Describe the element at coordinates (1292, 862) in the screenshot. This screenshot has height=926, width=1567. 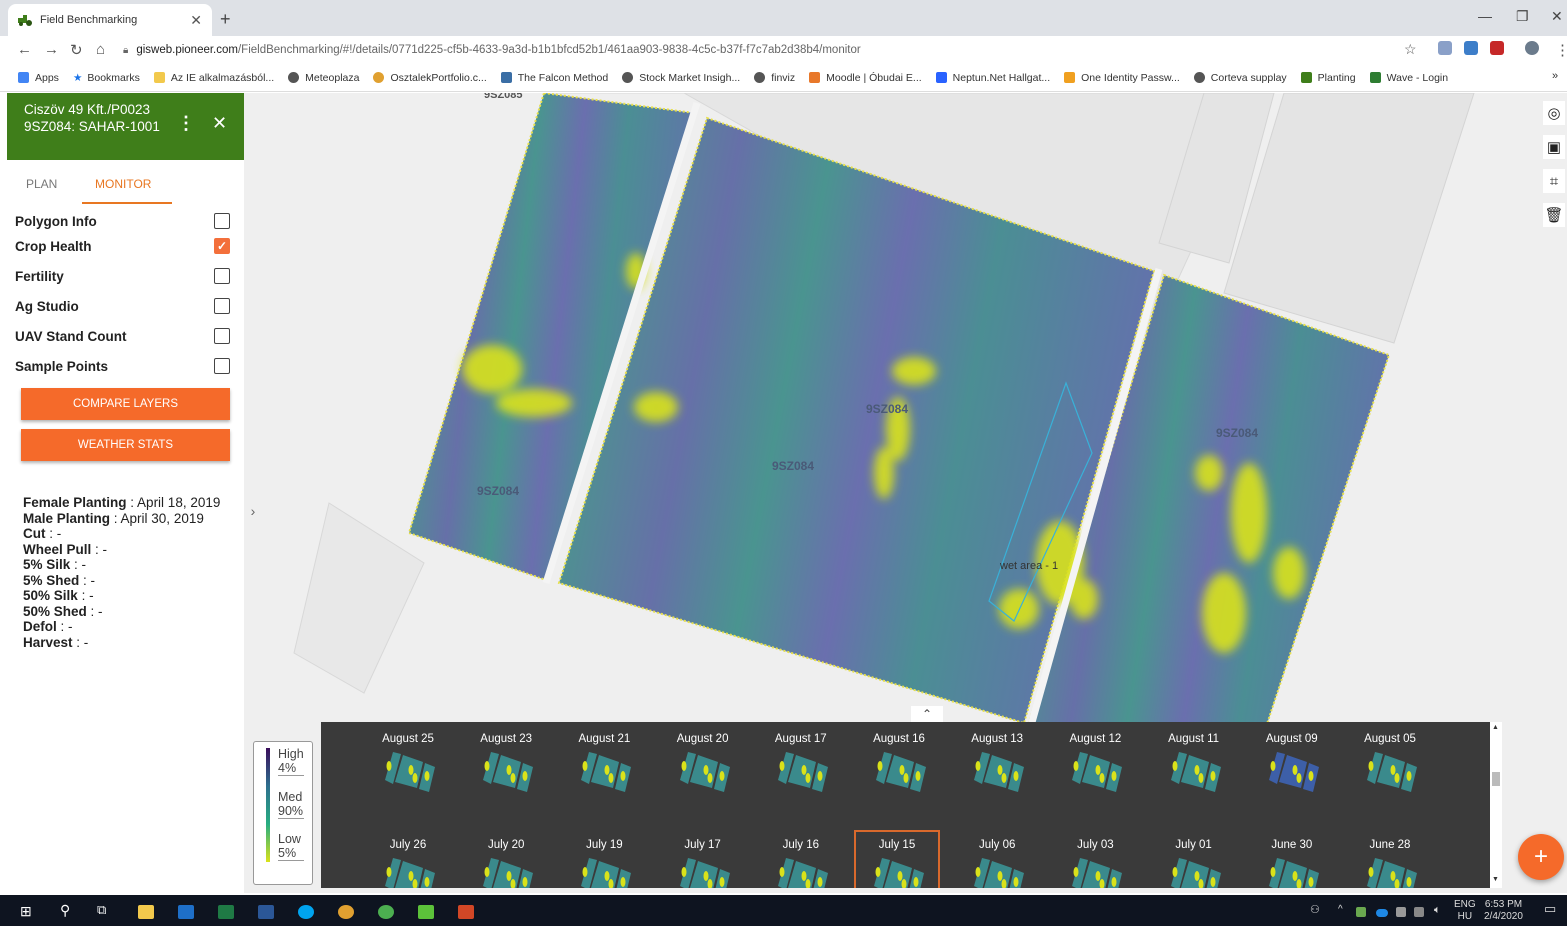
I see `timeline-thumbnail: June 30` at that location.